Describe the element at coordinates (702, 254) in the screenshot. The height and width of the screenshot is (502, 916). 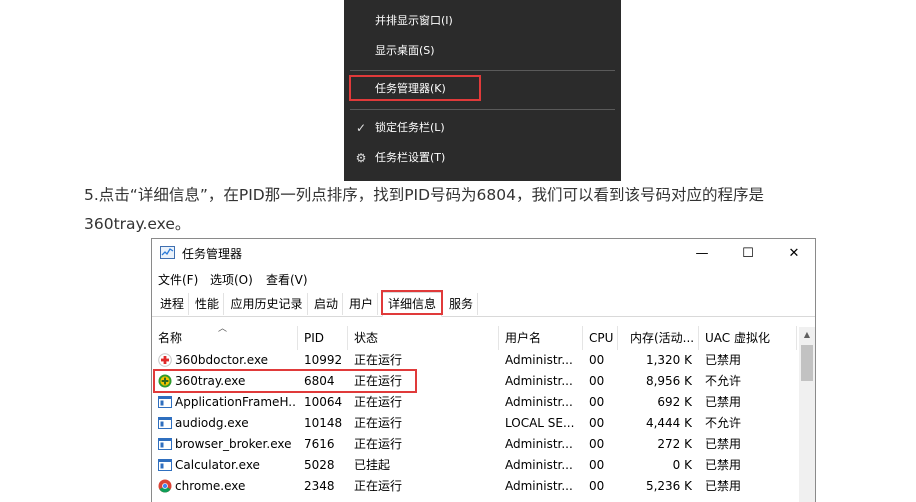
I see `minimize-button: —` at that location.